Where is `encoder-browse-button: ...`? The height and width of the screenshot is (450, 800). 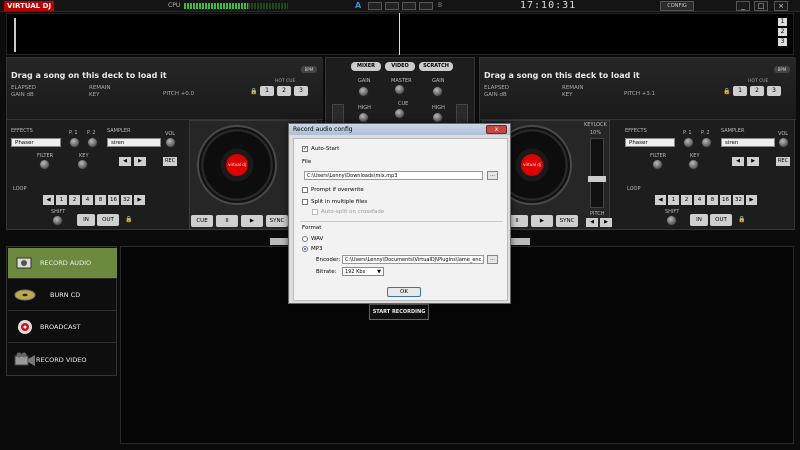 encoder-browse-button: ... is located at coordinates (492, 259).